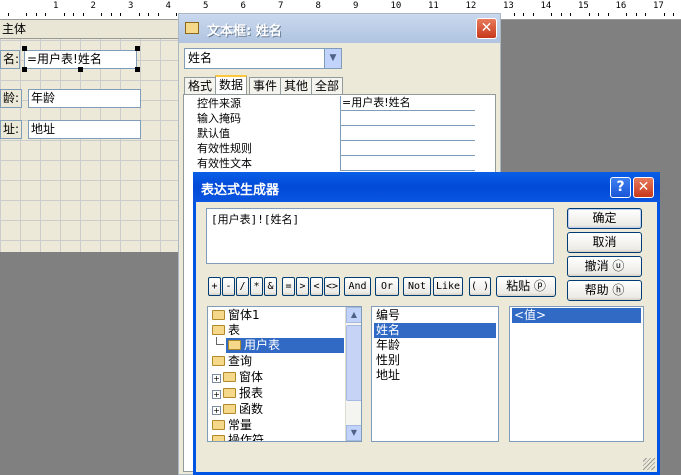 The width and height of the screenshot is (681, 475). What do you see at coordinates (620, 187) in the screenshot?
I see `help-icon: ?` at bounding box center [620, 187].